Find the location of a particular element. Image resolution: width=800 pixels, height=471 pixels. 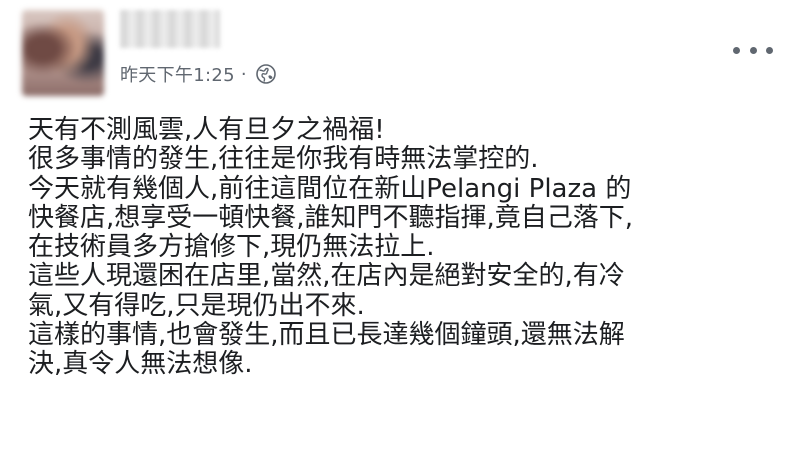

post-text-line: 氣,又有得吃,只是現仍出不來. is located at coordinates (196, 305).